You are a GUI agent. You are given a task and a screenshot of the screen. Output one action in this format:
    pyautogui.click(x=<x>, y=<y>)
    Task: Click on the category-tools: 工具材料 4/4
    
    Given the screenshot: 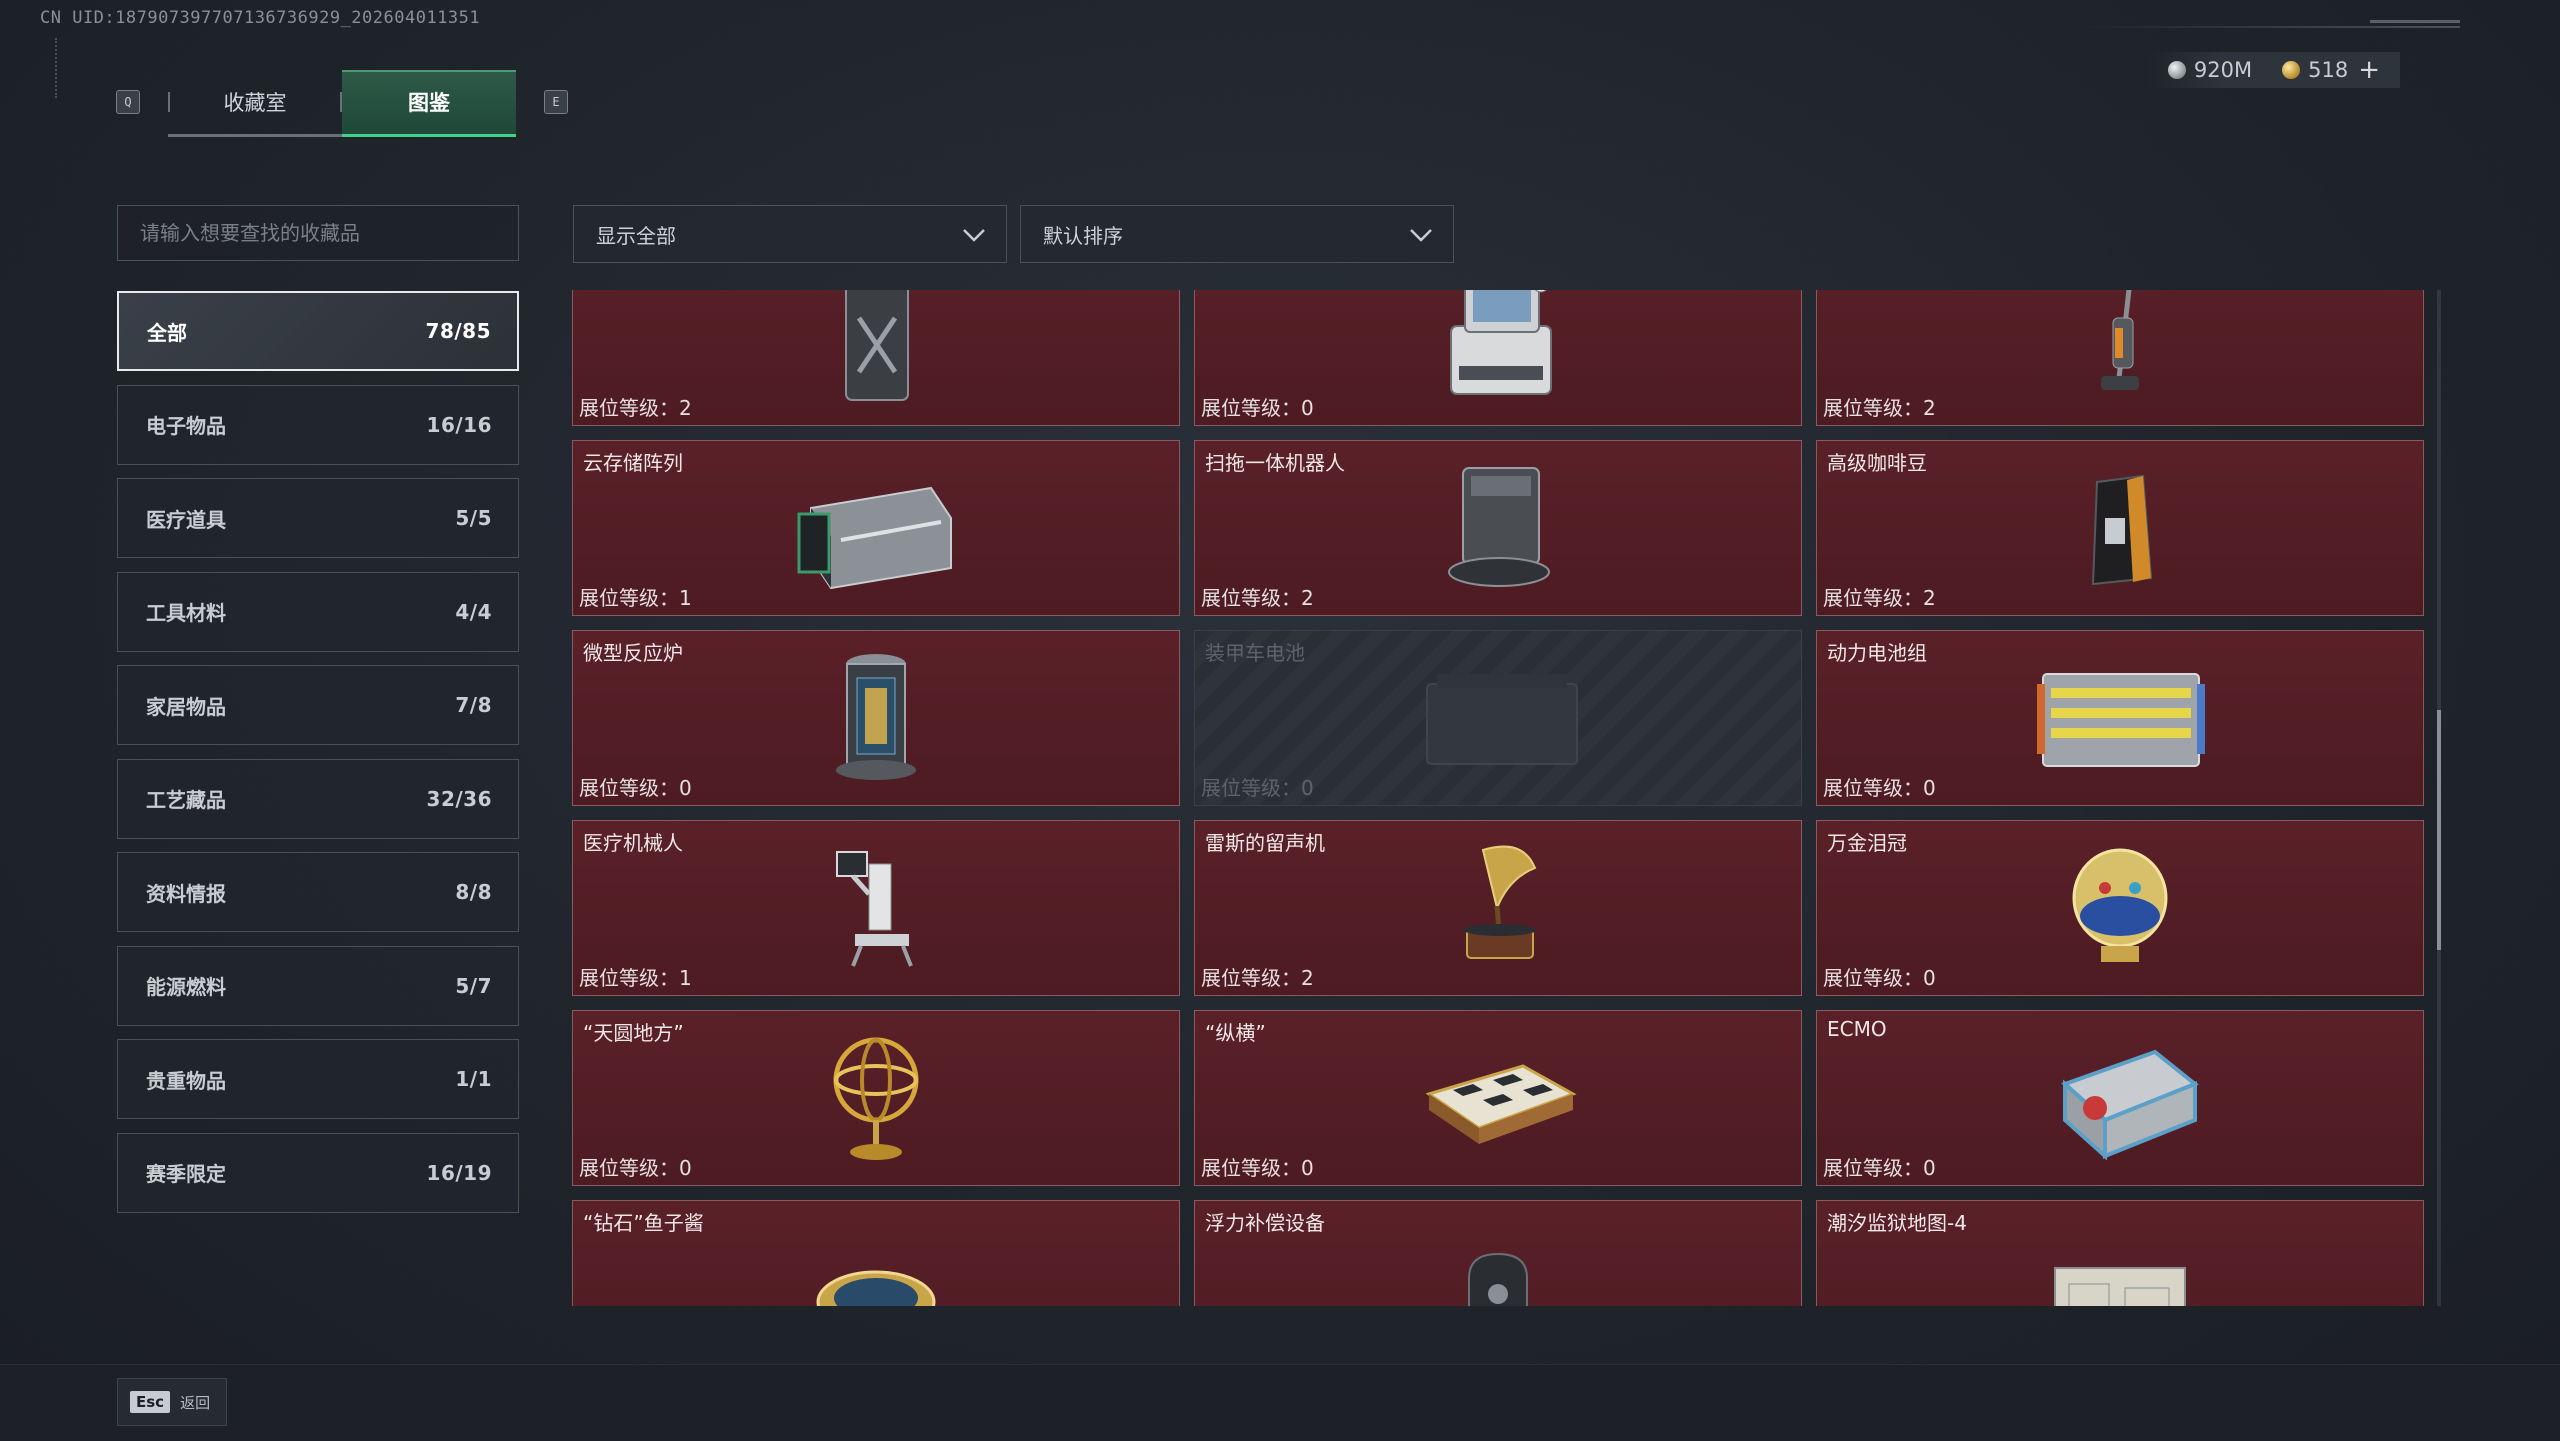 What is the action you would take?
    pyautogui.click(x=318, y=611)
    